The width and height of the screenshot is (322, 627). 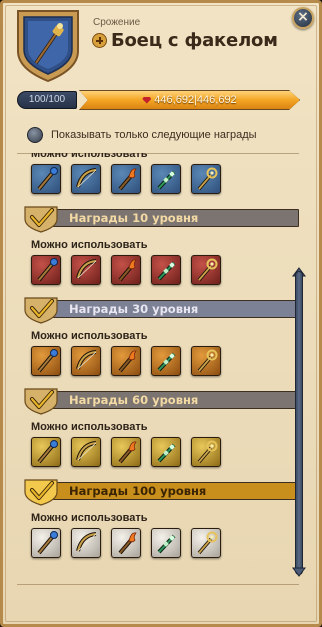 What do you see at coordinates (35, 135) in the screenshot?
I see `filter-radio-button` at bounding box center [35, 135].